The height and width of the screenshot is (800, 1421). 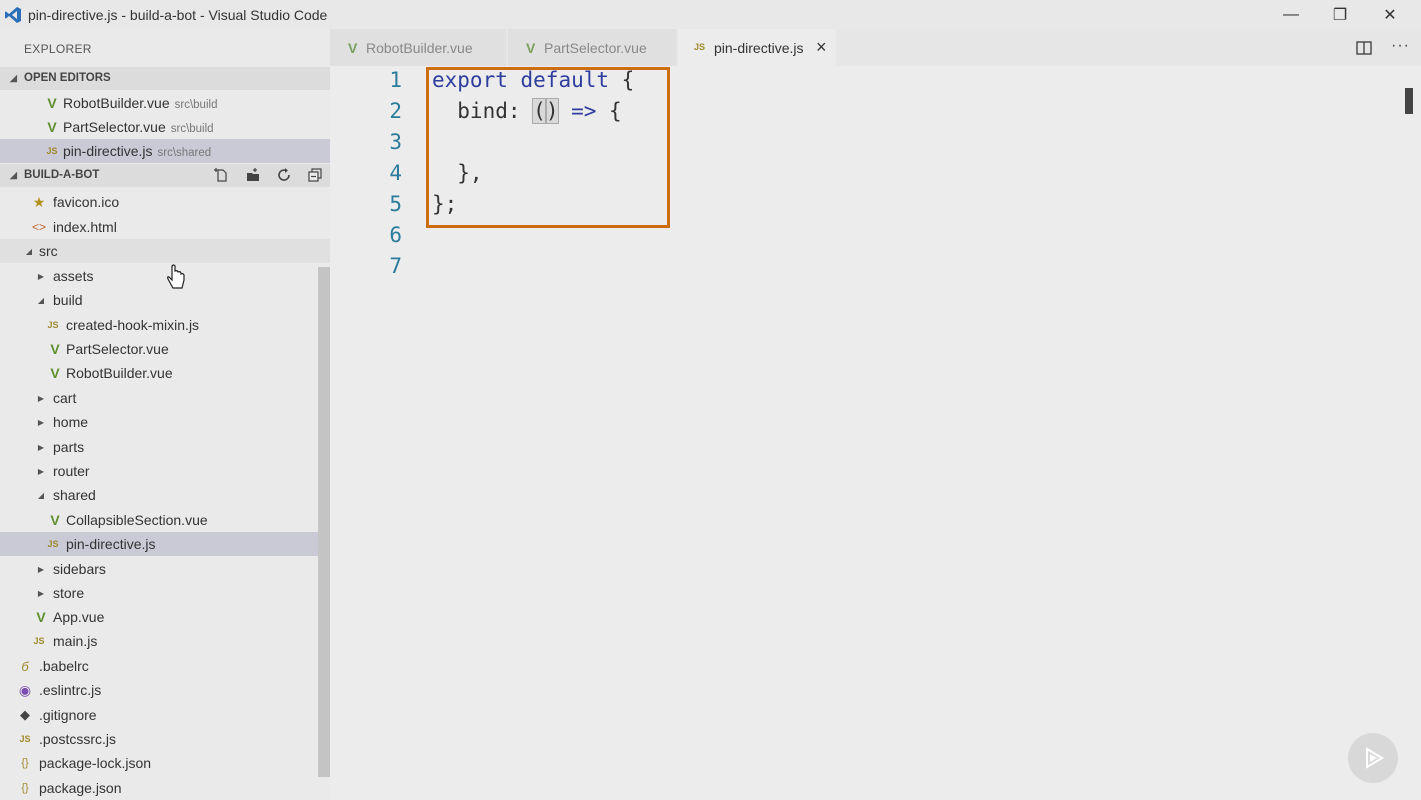 I want to click on tree-item-label: home, so click(x=71, y=422).